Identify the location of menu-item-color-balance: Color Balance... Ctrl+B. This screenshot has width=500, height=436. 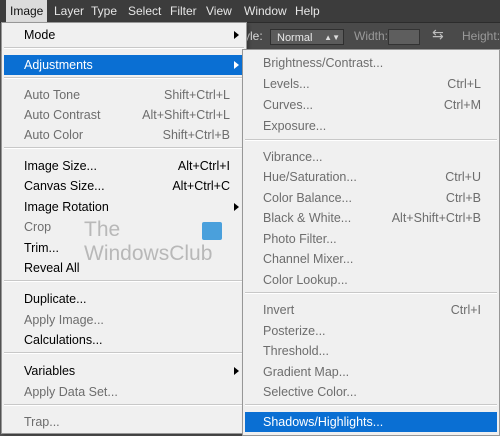
(372, 198).